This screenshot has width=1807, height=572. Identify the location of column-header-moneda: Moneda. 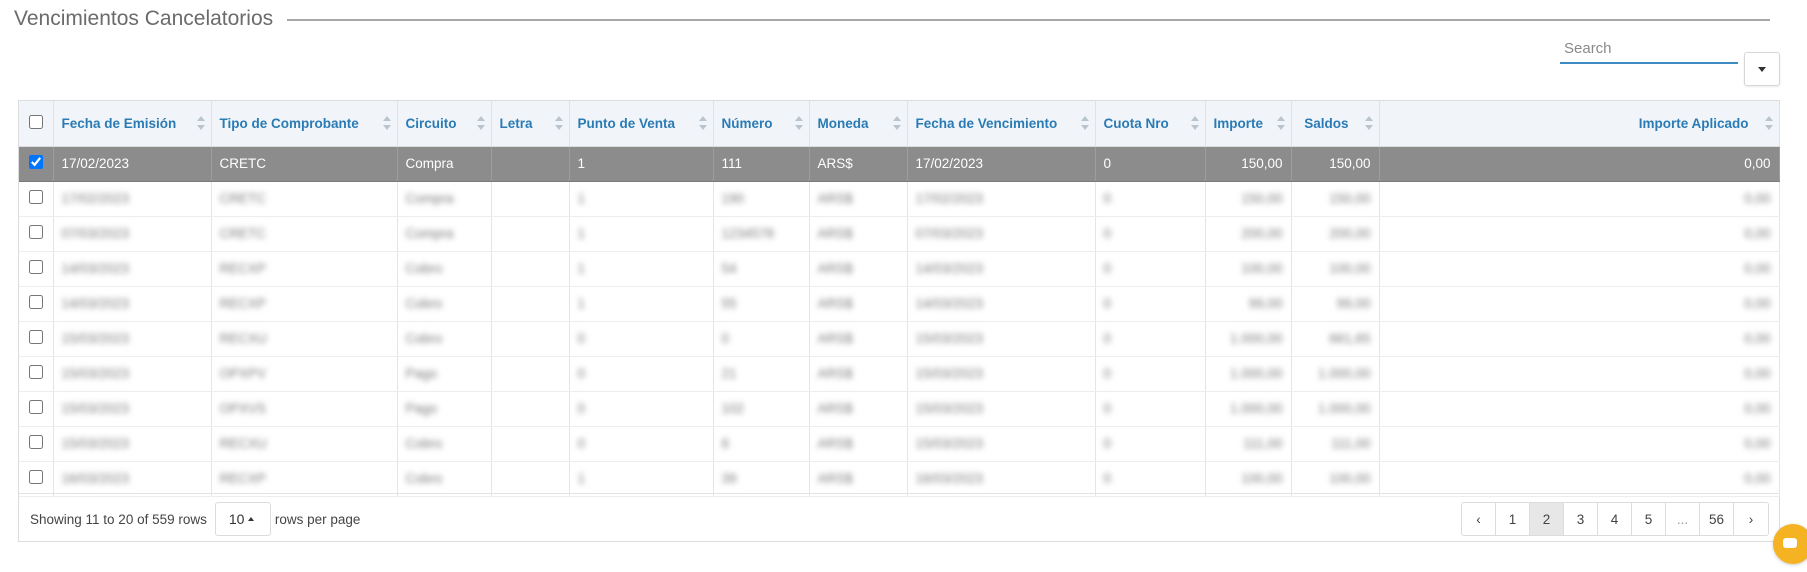
(858, 124).